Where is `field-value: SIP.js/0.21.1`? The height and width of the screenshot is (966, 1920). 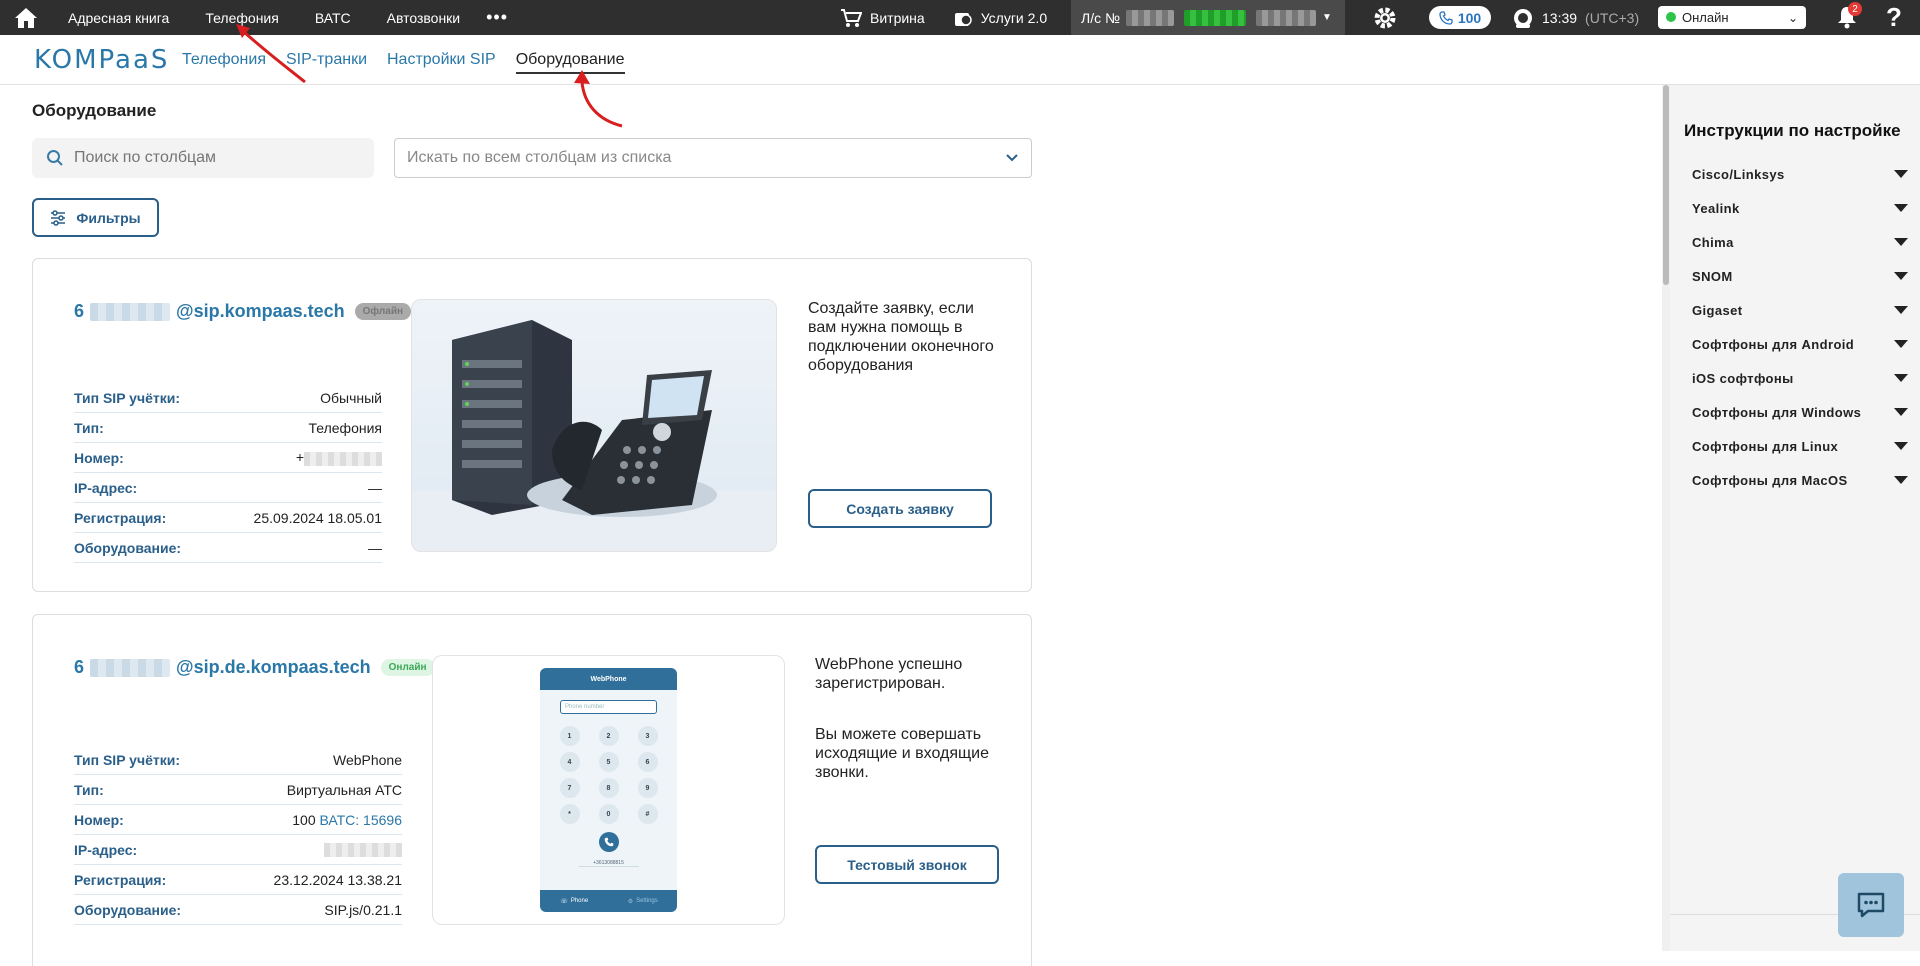 field-value: SIP.js/0.21.1 is located at coordinates (363, 909).